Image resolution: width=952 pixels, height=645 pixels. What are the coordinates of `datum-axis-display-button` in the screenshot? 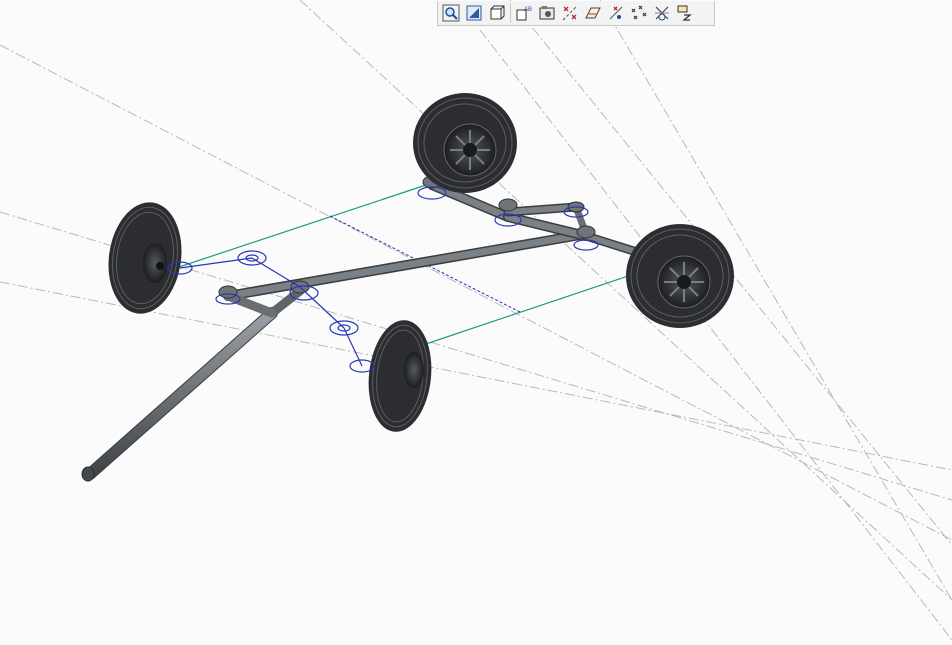 It's located at (570, 13).